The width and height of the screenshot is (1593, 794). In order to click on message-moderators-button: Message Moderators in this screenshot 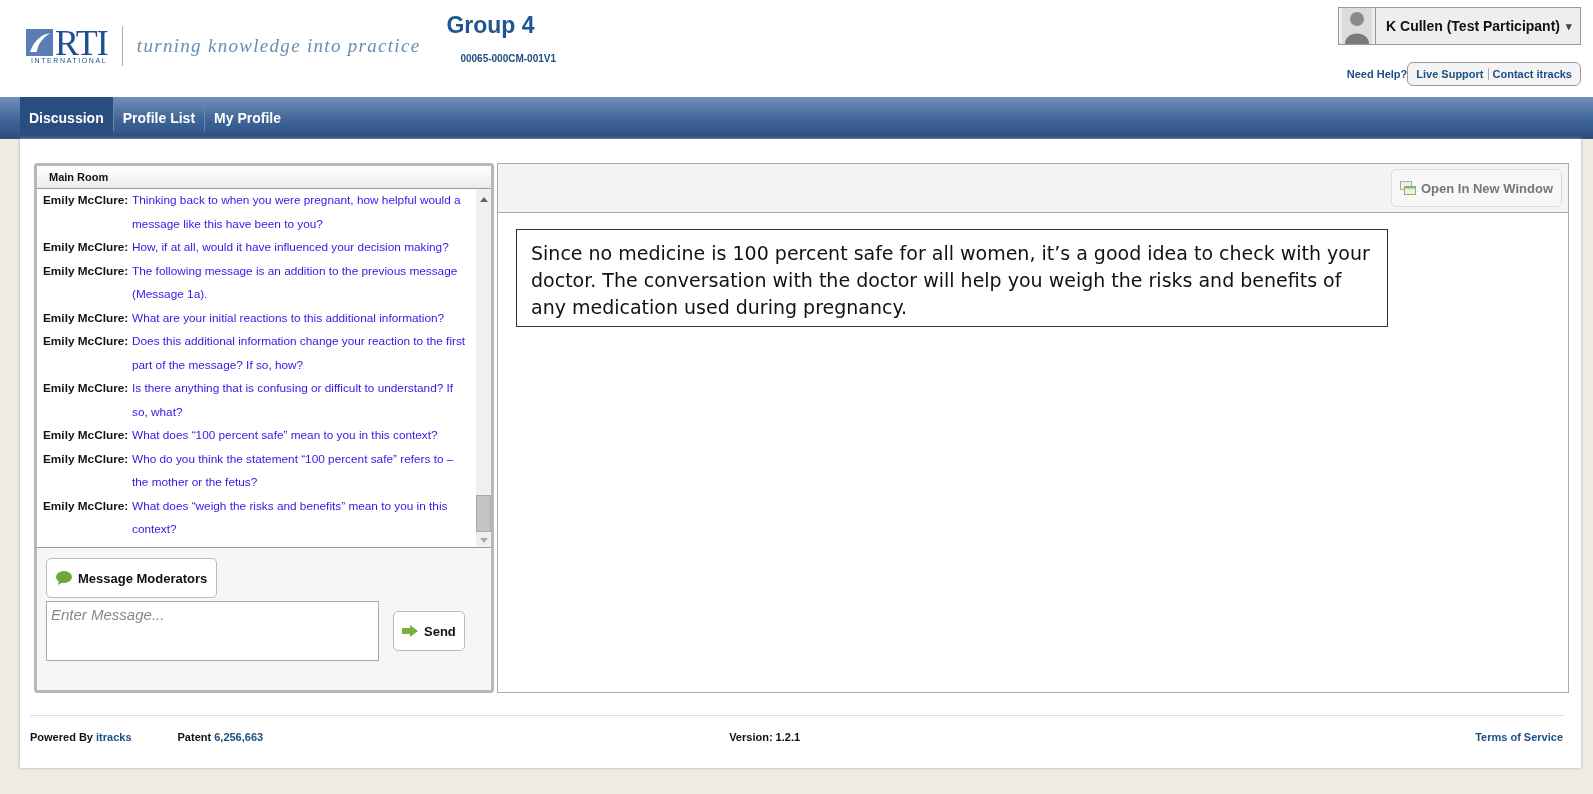, I will do `click(132, 578)`.